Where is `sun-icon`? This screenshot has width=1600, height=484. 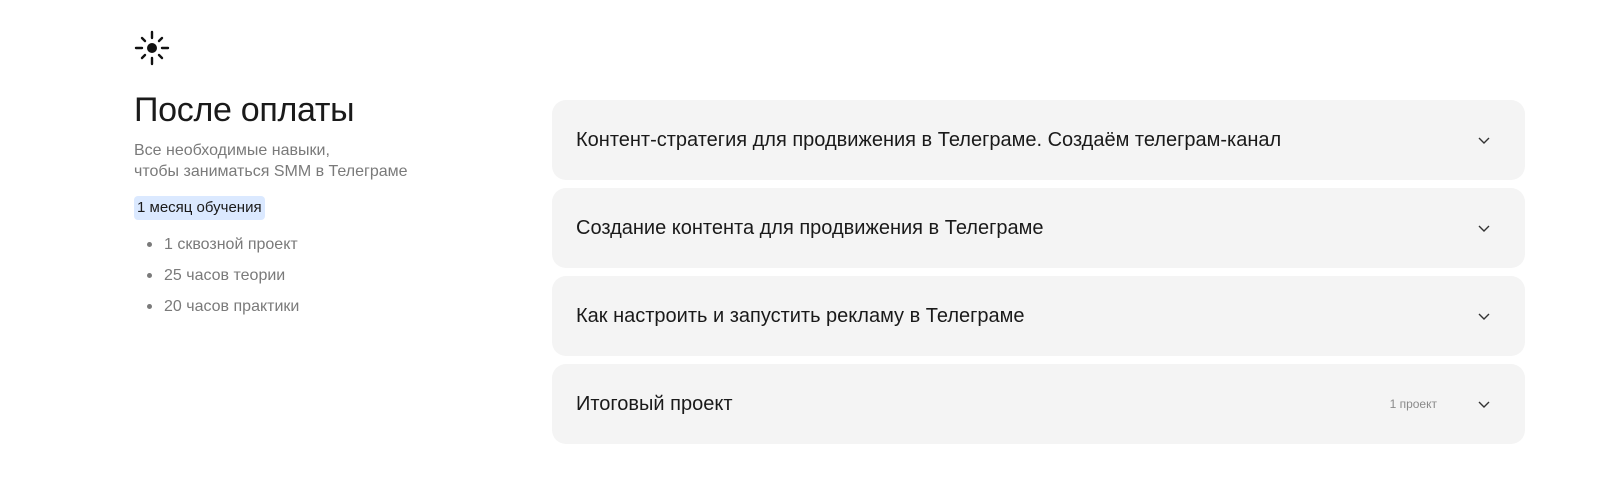
sun-icon is located at coordinates (152, 48).